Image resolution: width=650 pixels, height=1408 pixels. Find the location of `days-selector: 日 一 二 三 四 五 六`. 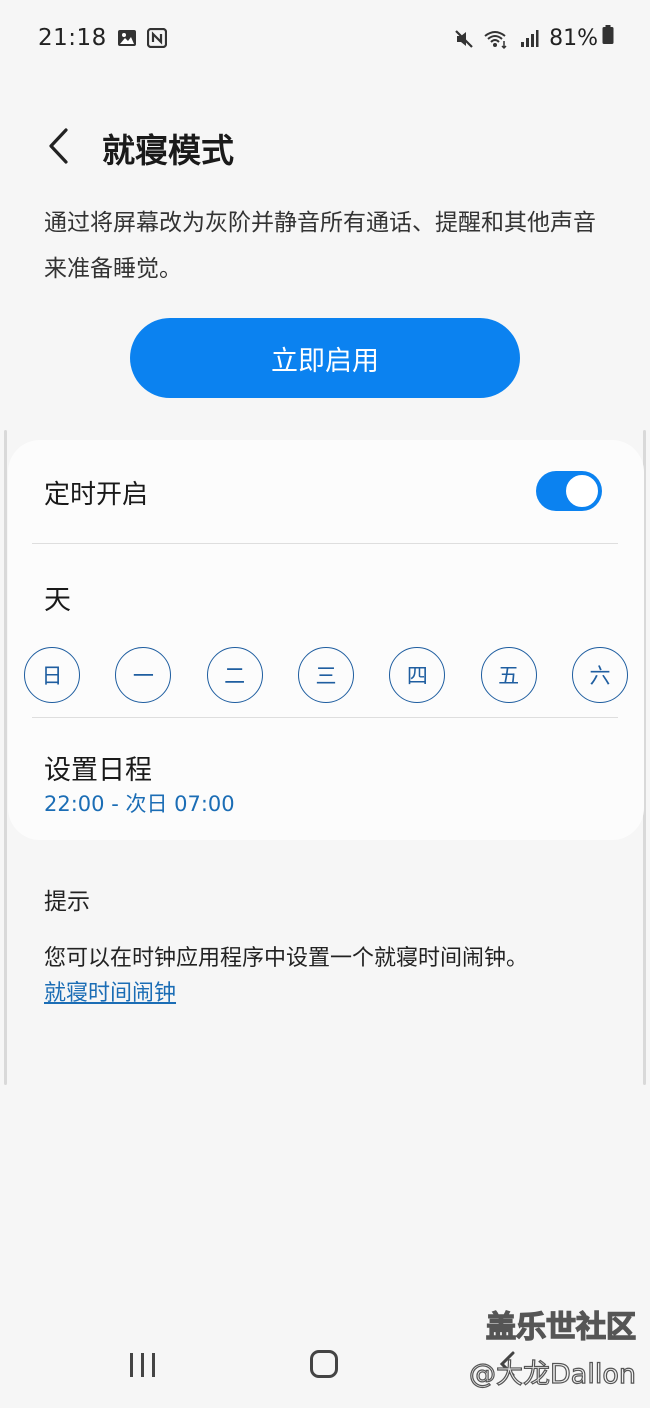

days-selector: 日 一 二 三 四 五 六 is located at coordinates (326, 675).